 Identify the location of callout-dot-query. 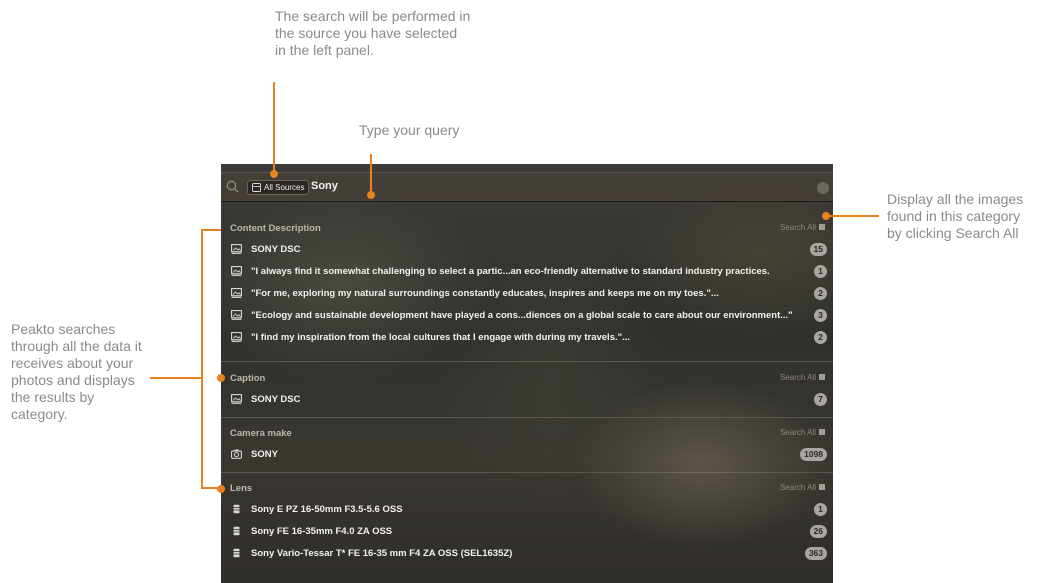
(371, 195).